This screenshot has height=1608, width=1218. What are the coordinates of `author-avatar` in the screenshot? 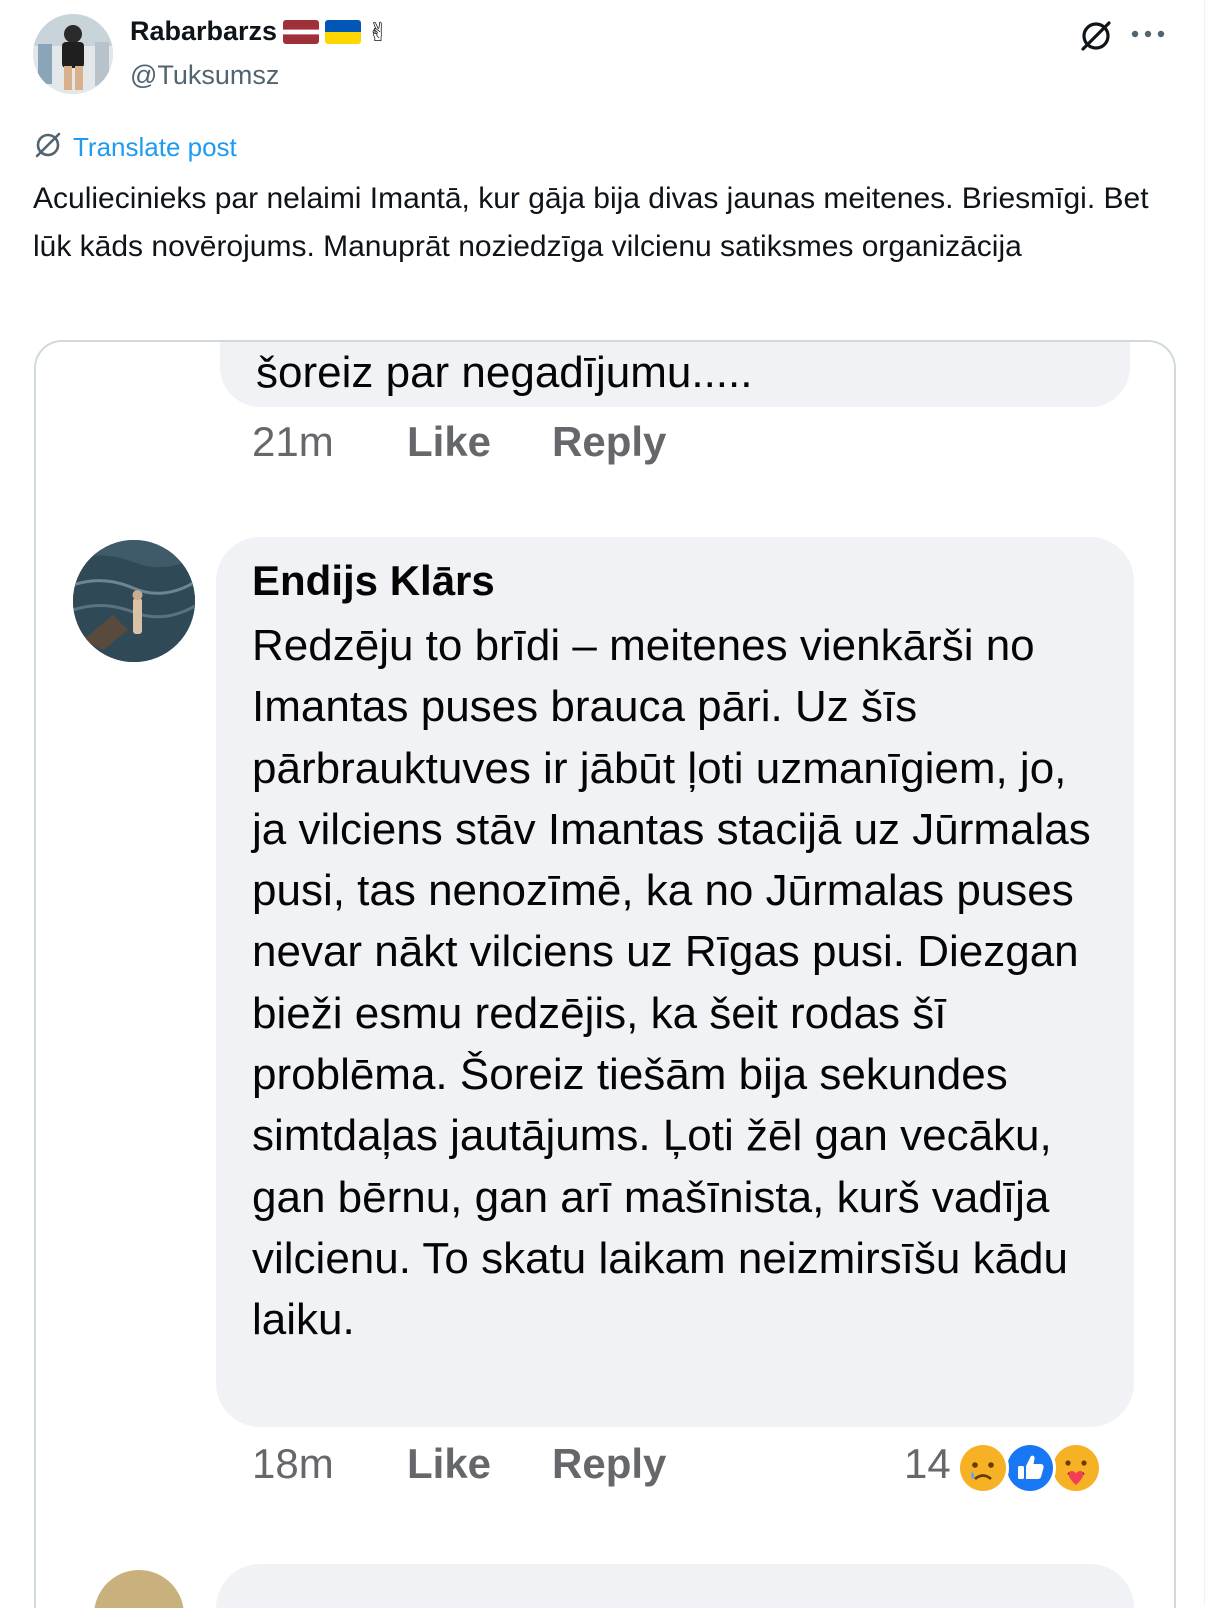 It's located at (73, 54).